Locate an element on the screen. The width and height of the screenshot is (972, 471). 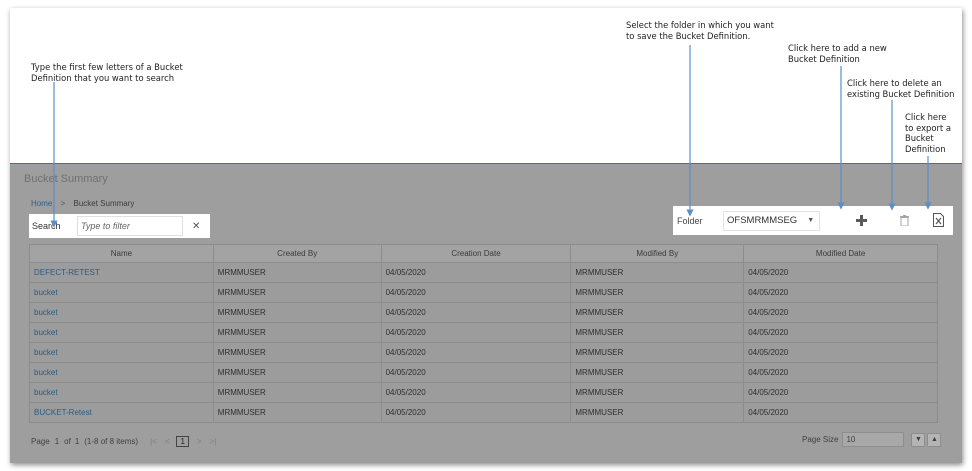
export-callout-line-3: Bucket is located at coordinates (919, 138).